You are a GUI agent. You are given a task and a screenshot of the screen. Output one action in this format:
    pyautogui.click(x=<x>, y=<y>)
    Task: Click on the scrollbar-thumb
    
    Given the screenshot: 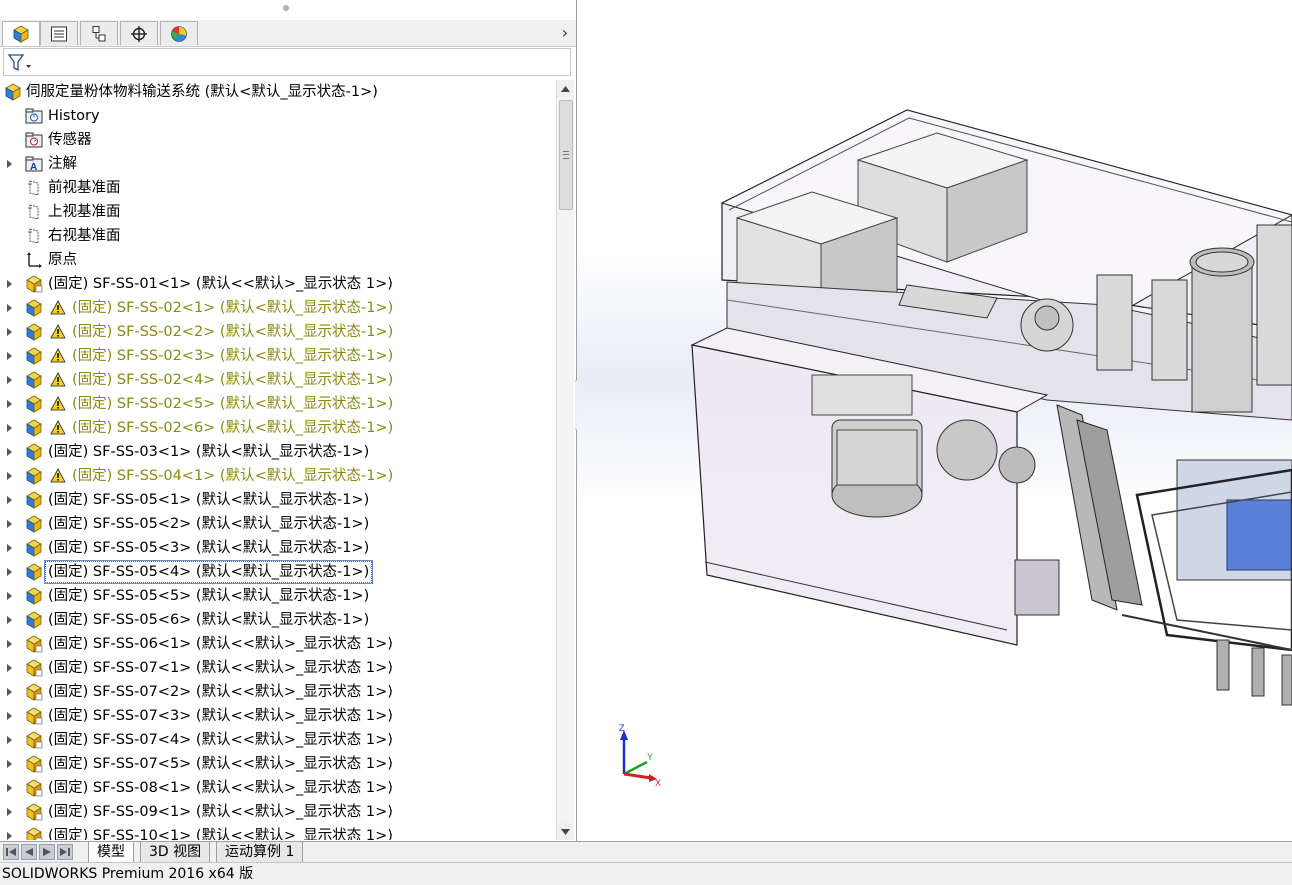 What is the action you would take?
    pyautogui.click(x=566, y=155)
    